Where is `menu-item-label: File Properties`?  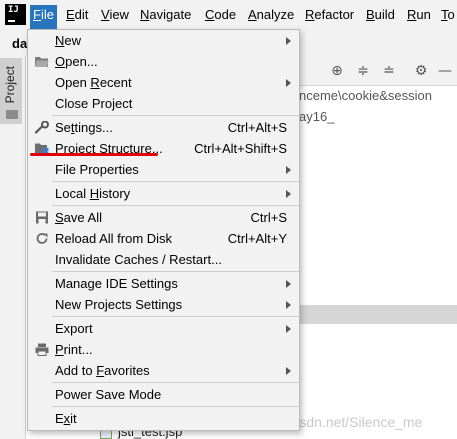
menu-item-label: File Properties is located at coordinates (97, 169).